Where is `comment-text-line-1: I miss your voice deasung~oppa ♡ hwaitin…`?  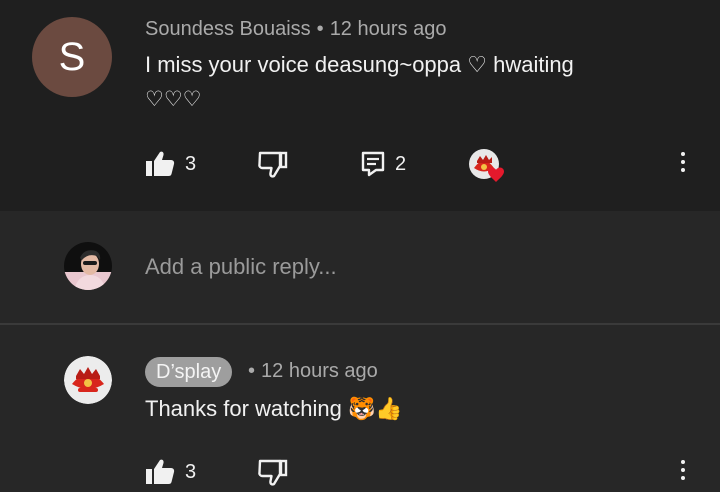 comment-text-line-1: I miss your voice deasung~oppa ♡ hwaitin… is located at coordinates (359, 64).